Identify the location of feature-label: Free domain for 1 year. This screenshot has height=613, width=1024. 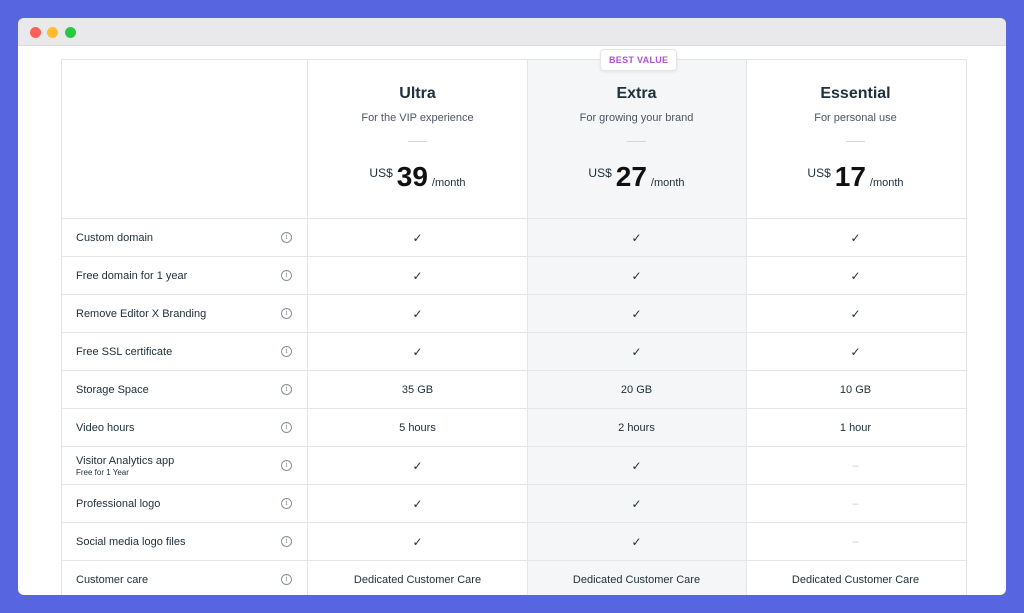
(131, 275).